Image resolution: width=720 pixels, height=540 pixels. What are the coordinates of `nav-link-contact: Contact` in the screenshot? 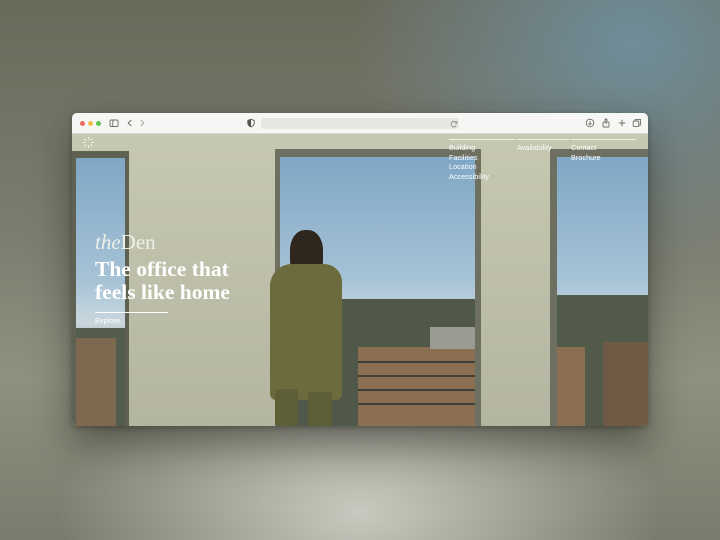 It's located at (583, 148).